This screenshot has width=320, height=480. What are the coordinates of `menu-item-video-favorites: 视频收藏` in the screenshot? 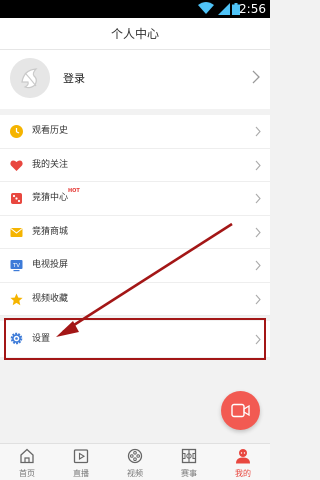 It's located at (135, 299).